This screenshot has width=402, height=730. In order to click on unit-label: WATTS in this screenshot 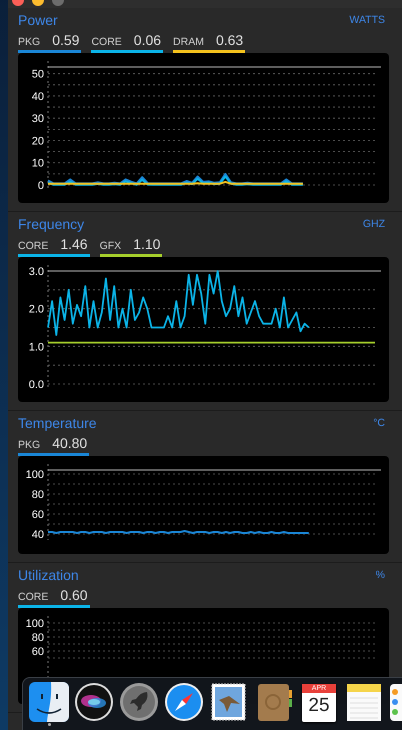, I will do `click(367, 20)`.